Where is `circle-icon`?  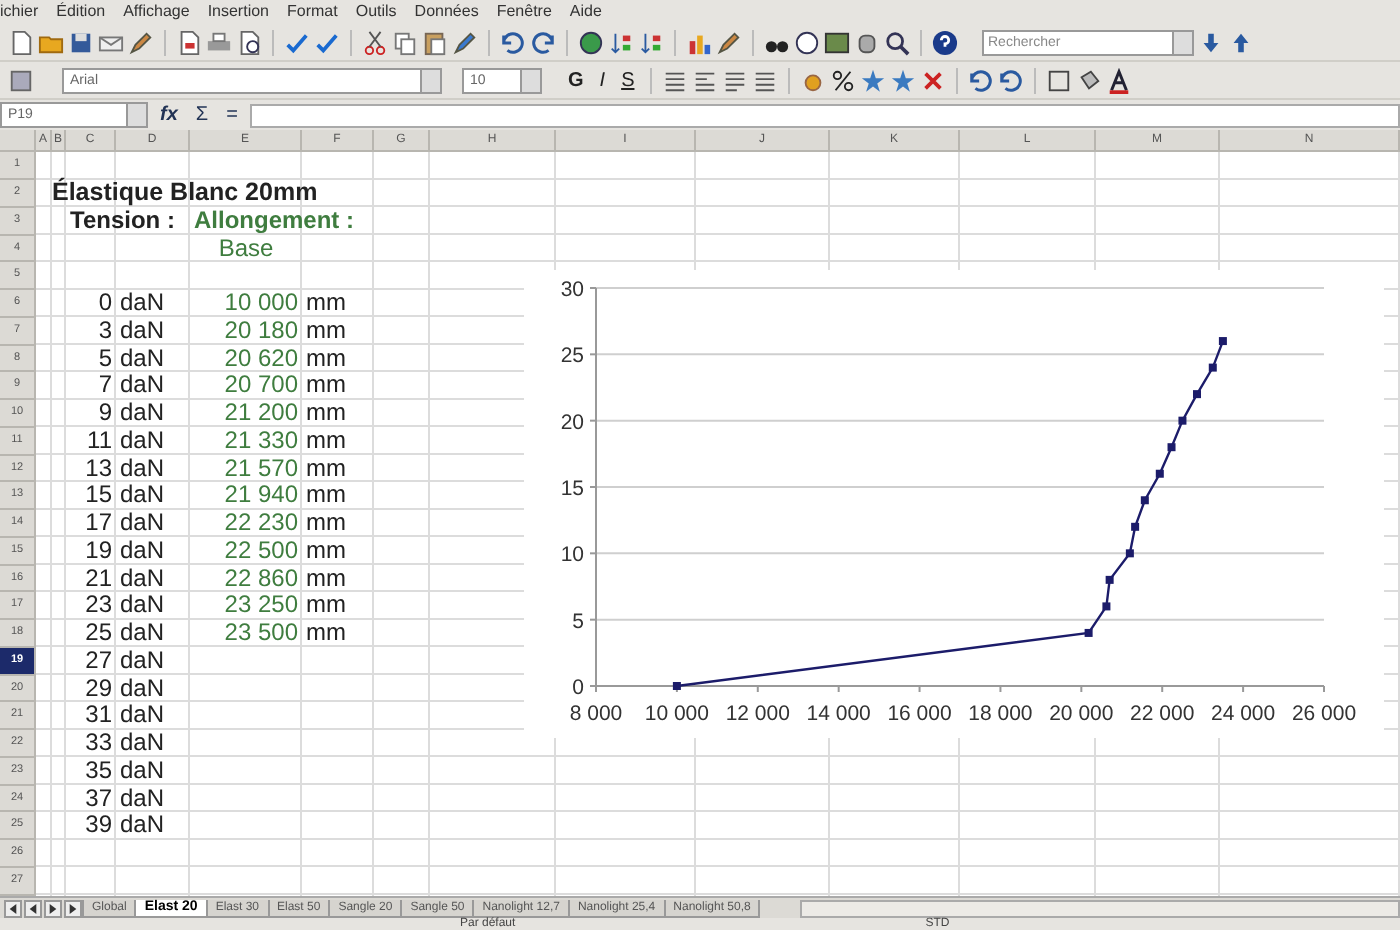 circle-icon is located at coordinates (807, 42).